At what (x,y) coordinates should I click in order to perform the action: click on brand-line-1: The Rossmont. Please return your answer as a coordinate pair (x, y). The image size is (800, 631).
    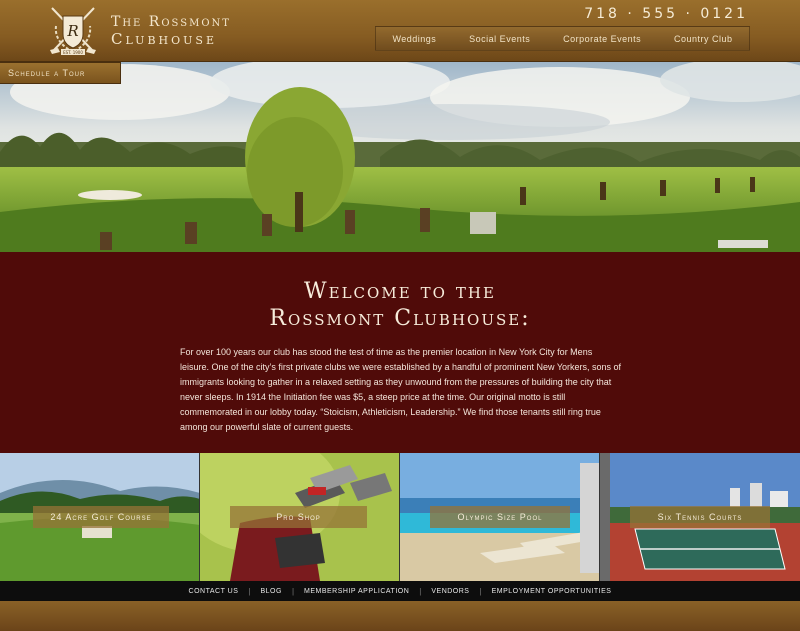
    Looking at the image, I should click on (171, 22).